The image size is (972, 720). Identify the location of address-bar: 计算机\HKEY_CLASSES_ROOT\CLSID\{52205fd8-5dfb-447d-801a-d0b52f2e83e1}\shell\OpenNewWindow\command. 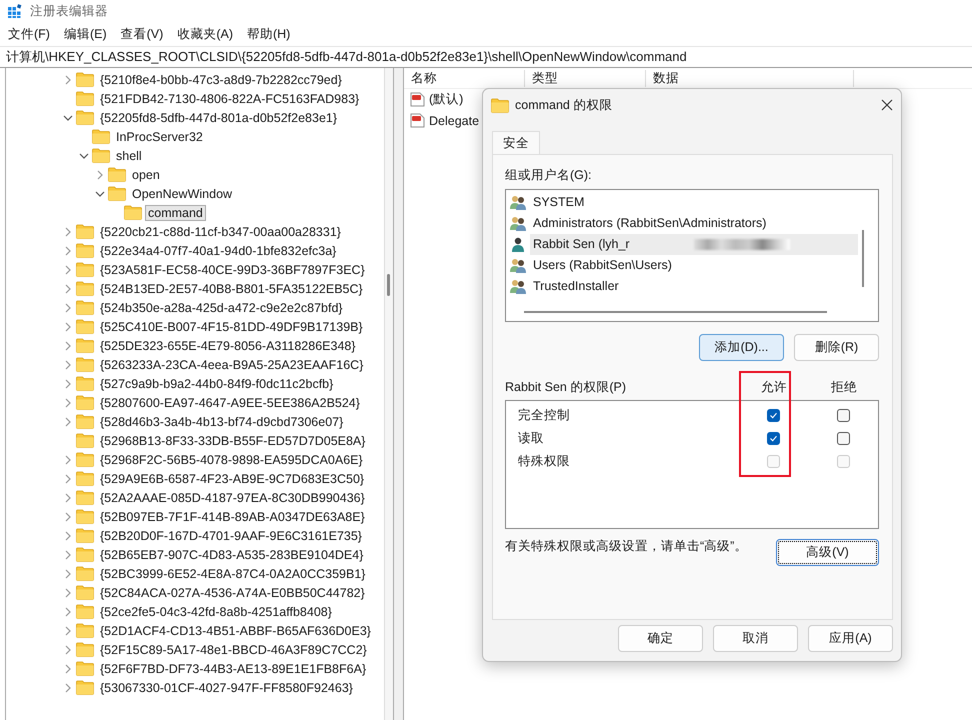
(486, 57).